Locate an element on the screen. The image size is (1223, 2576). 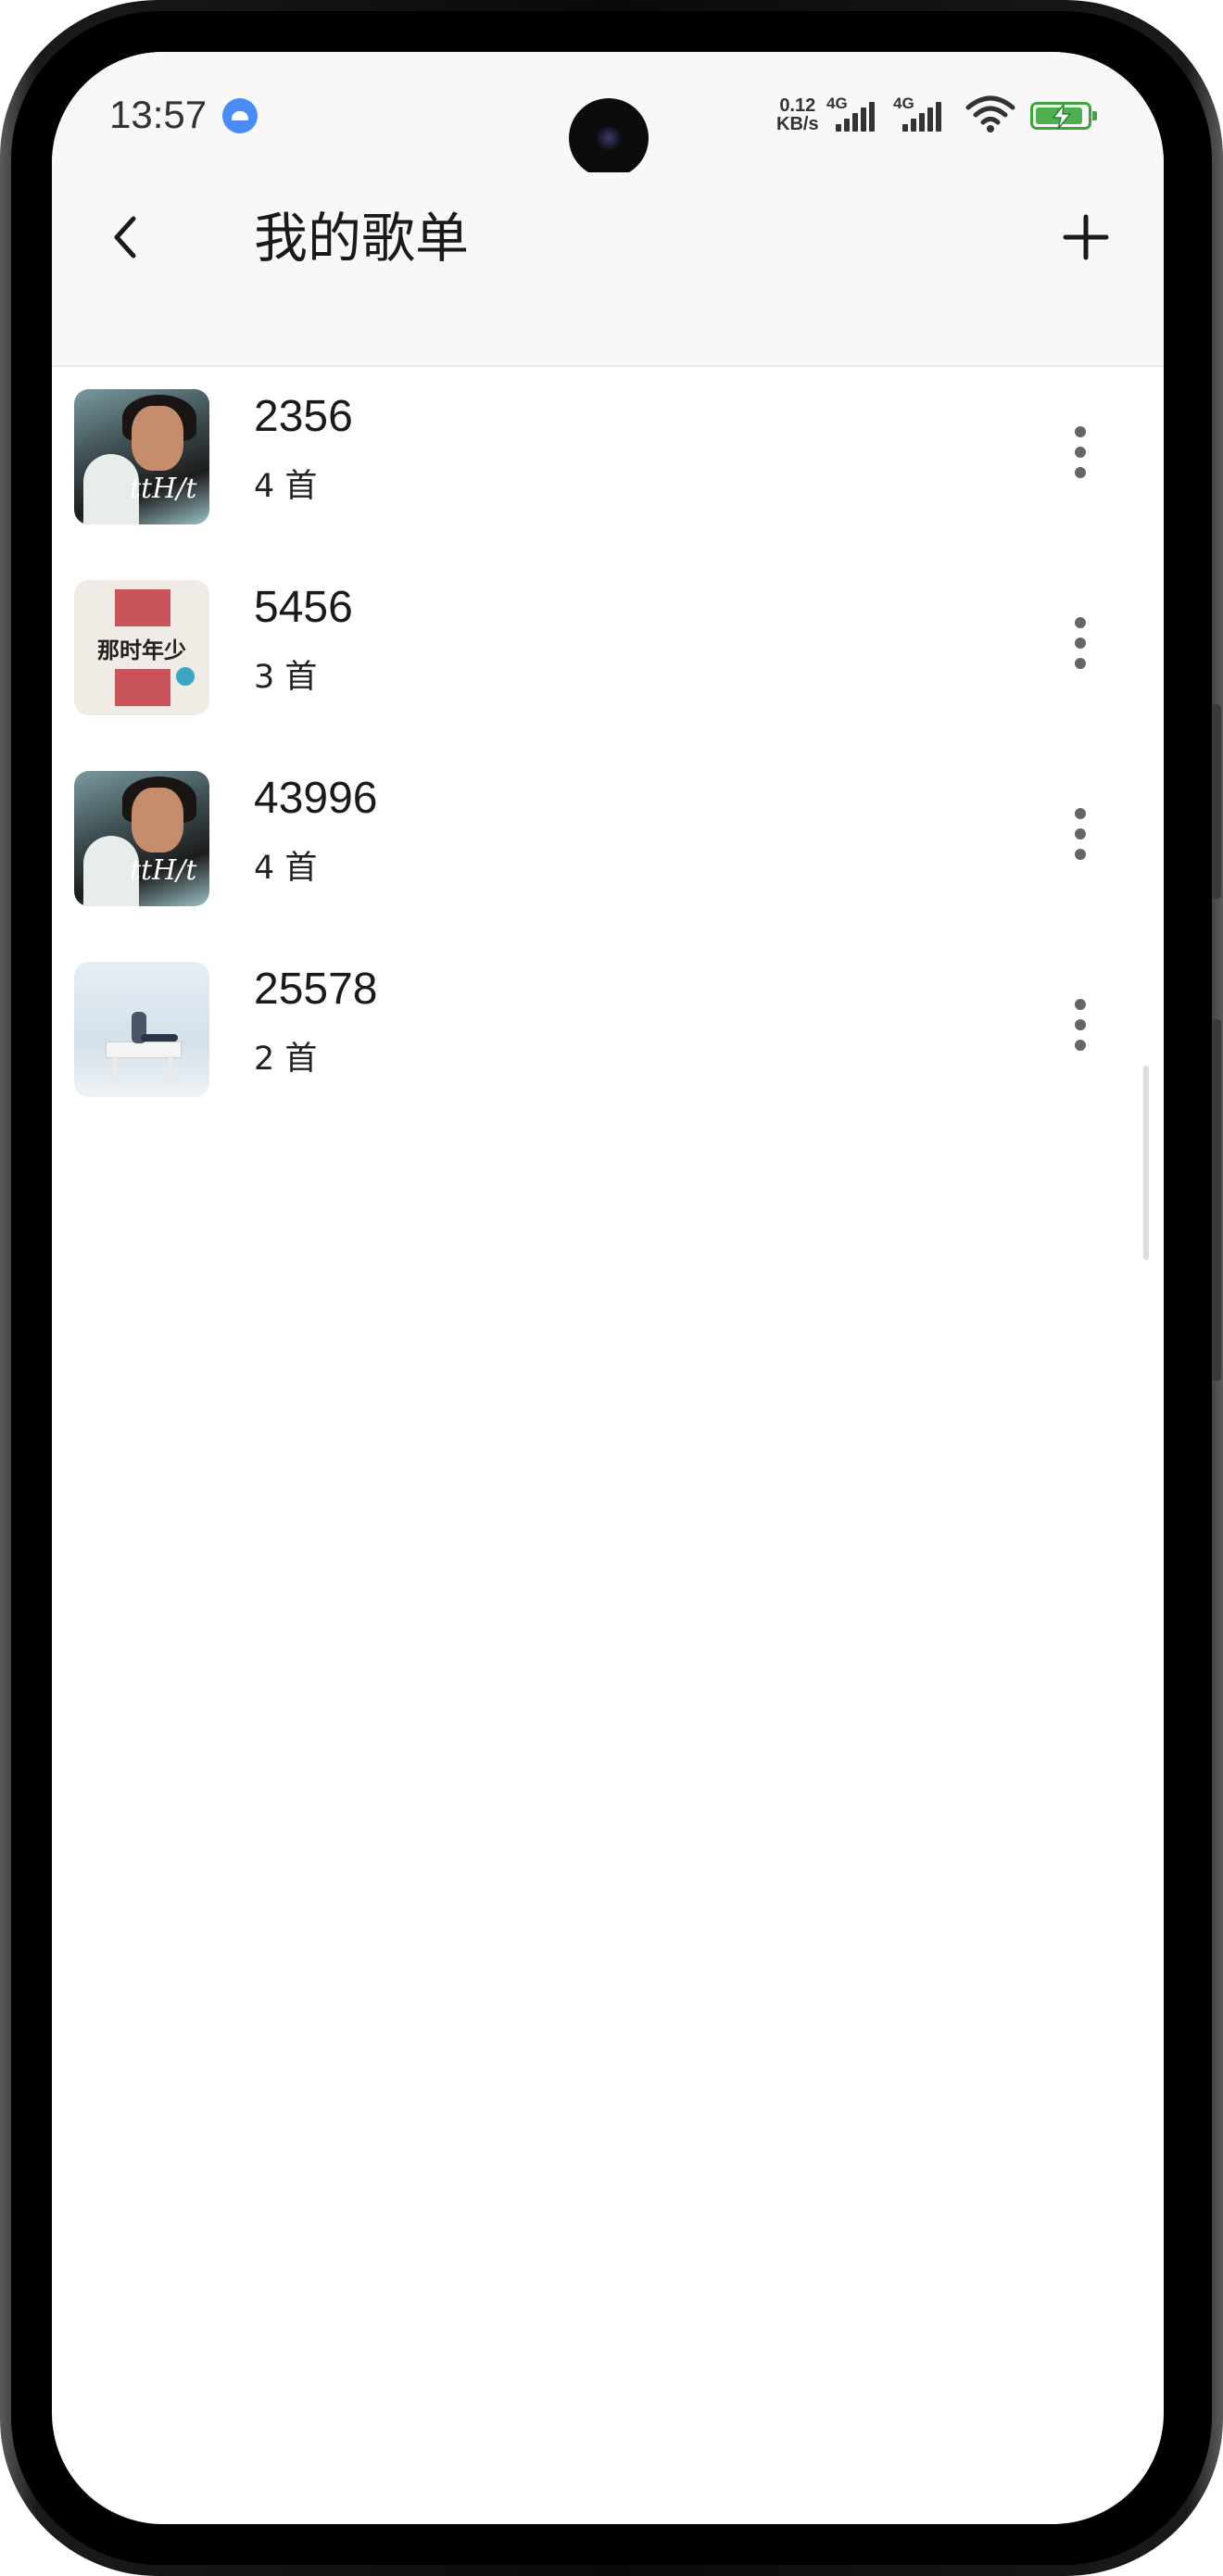
signal-1-label: 4G is located at coordinates (837, 104).